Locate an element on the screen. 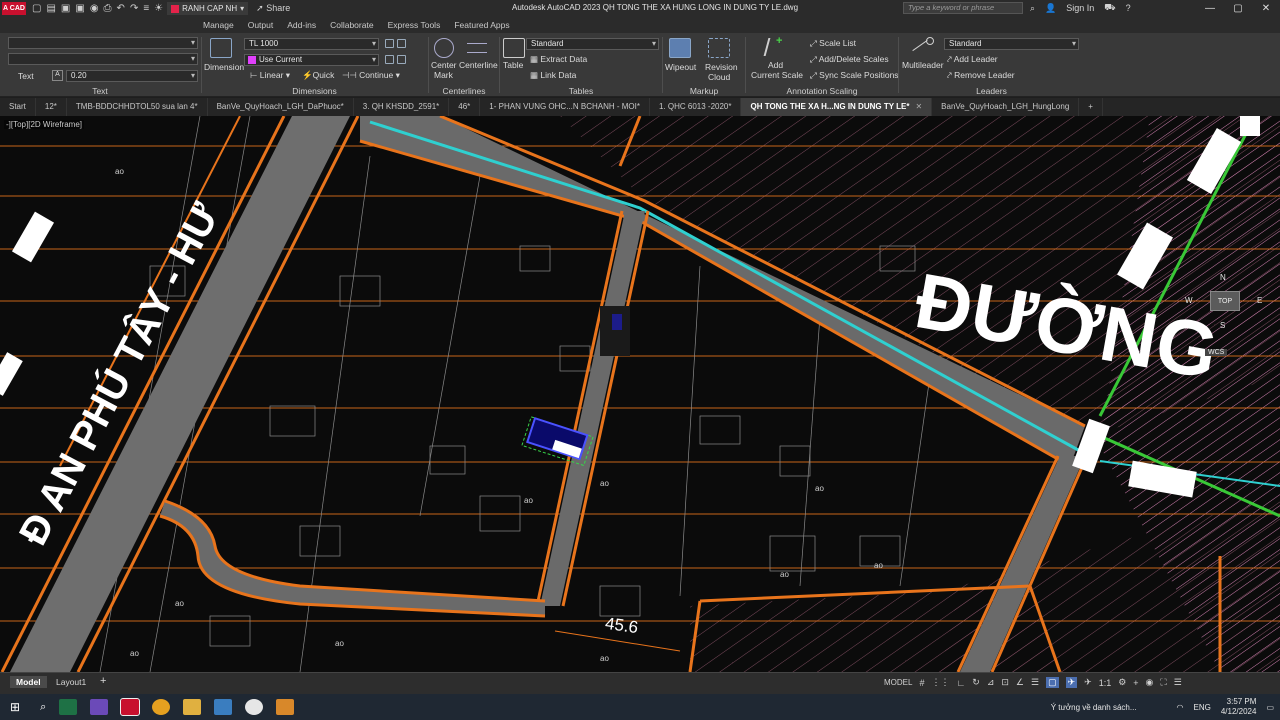  file-tab: TMB-BDDCHHDTOL50 sua lan 4* is located at coordinates (137, 107).